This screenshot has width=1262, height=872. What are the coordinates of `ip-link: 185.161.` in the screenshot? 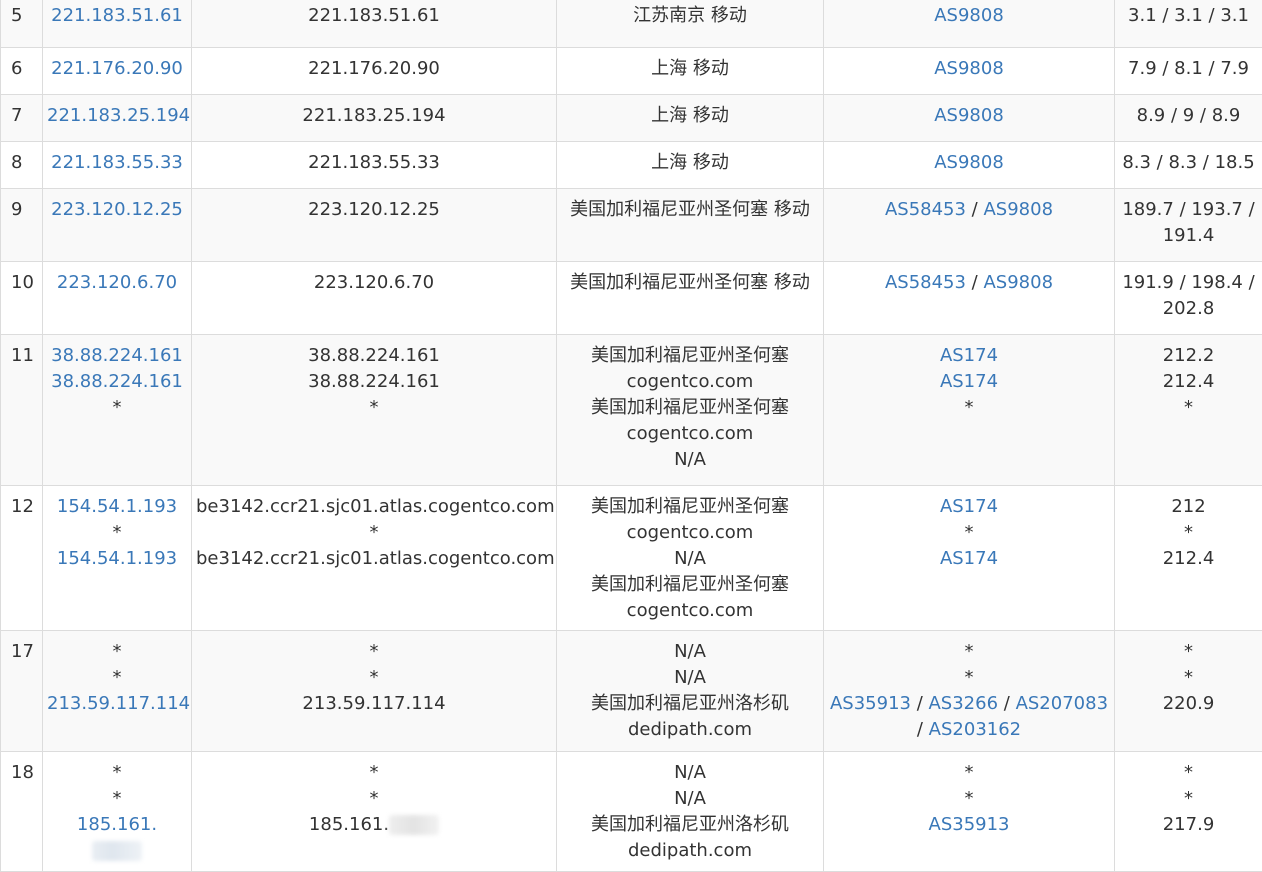 It's located at (117, 825).